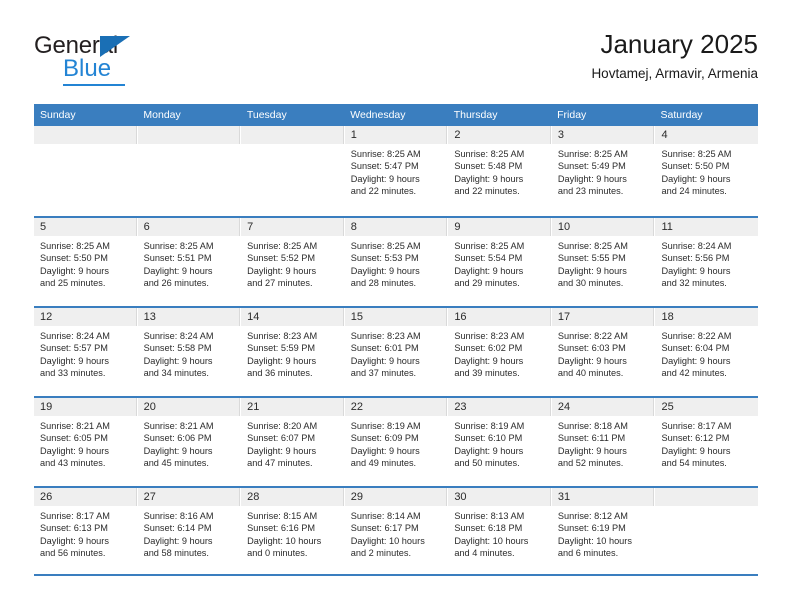 This screenshot has height=612, width=792. I want to click on daylight-text-line2: and 45 minutes., so click(176, 463).